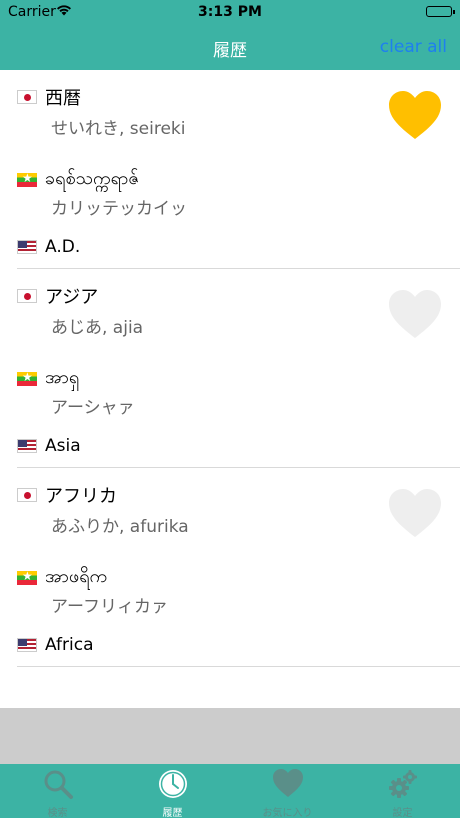  What do you see at coordinates (230, 589) in the screenshot?
I see `myanmar-entry: အာဖရိက アーフリィカァ` at bounding box center [230, 589].